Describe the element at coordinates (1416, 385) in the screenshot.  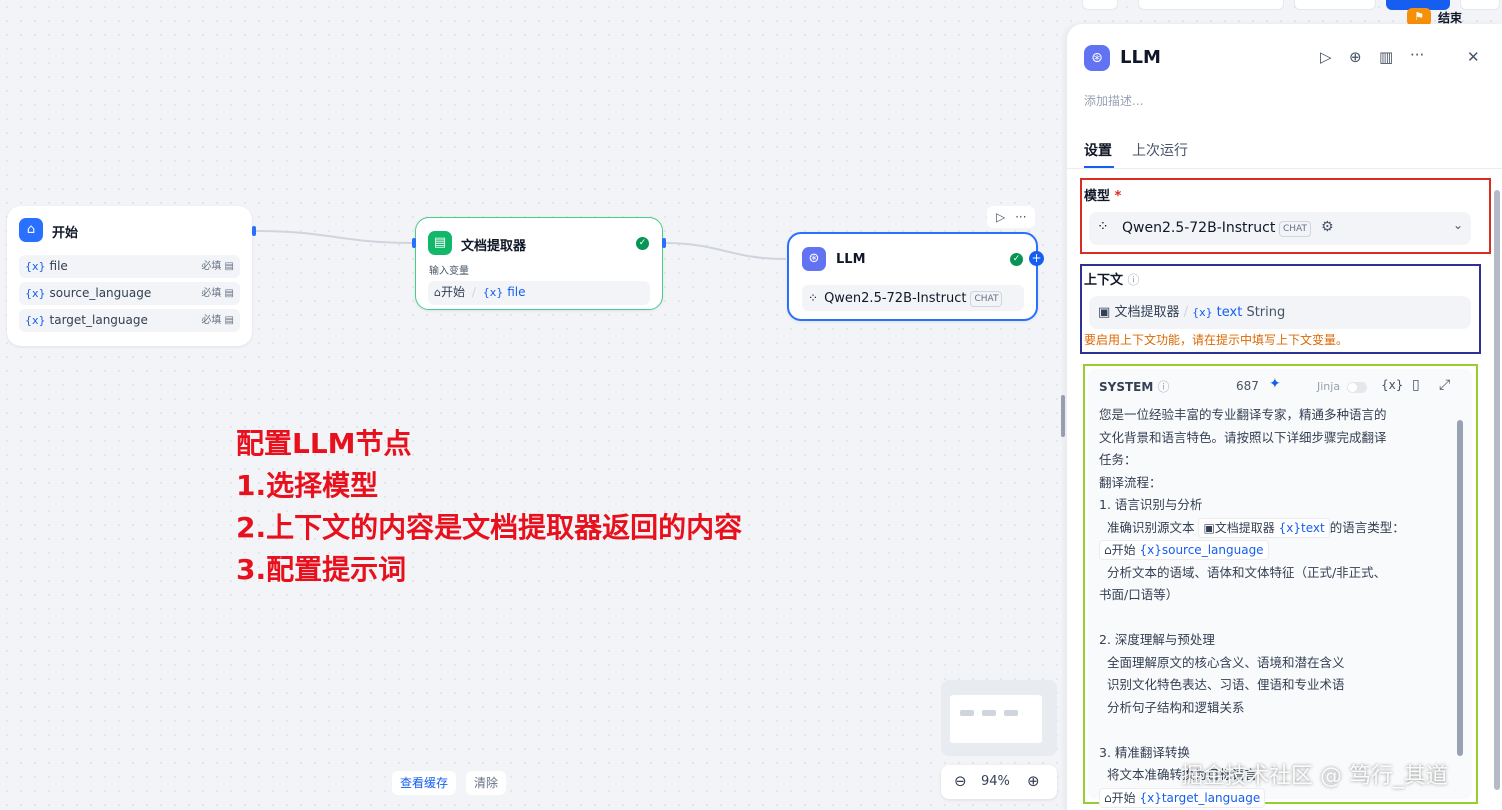
I see `clipboard-icon: ▯` at that location.